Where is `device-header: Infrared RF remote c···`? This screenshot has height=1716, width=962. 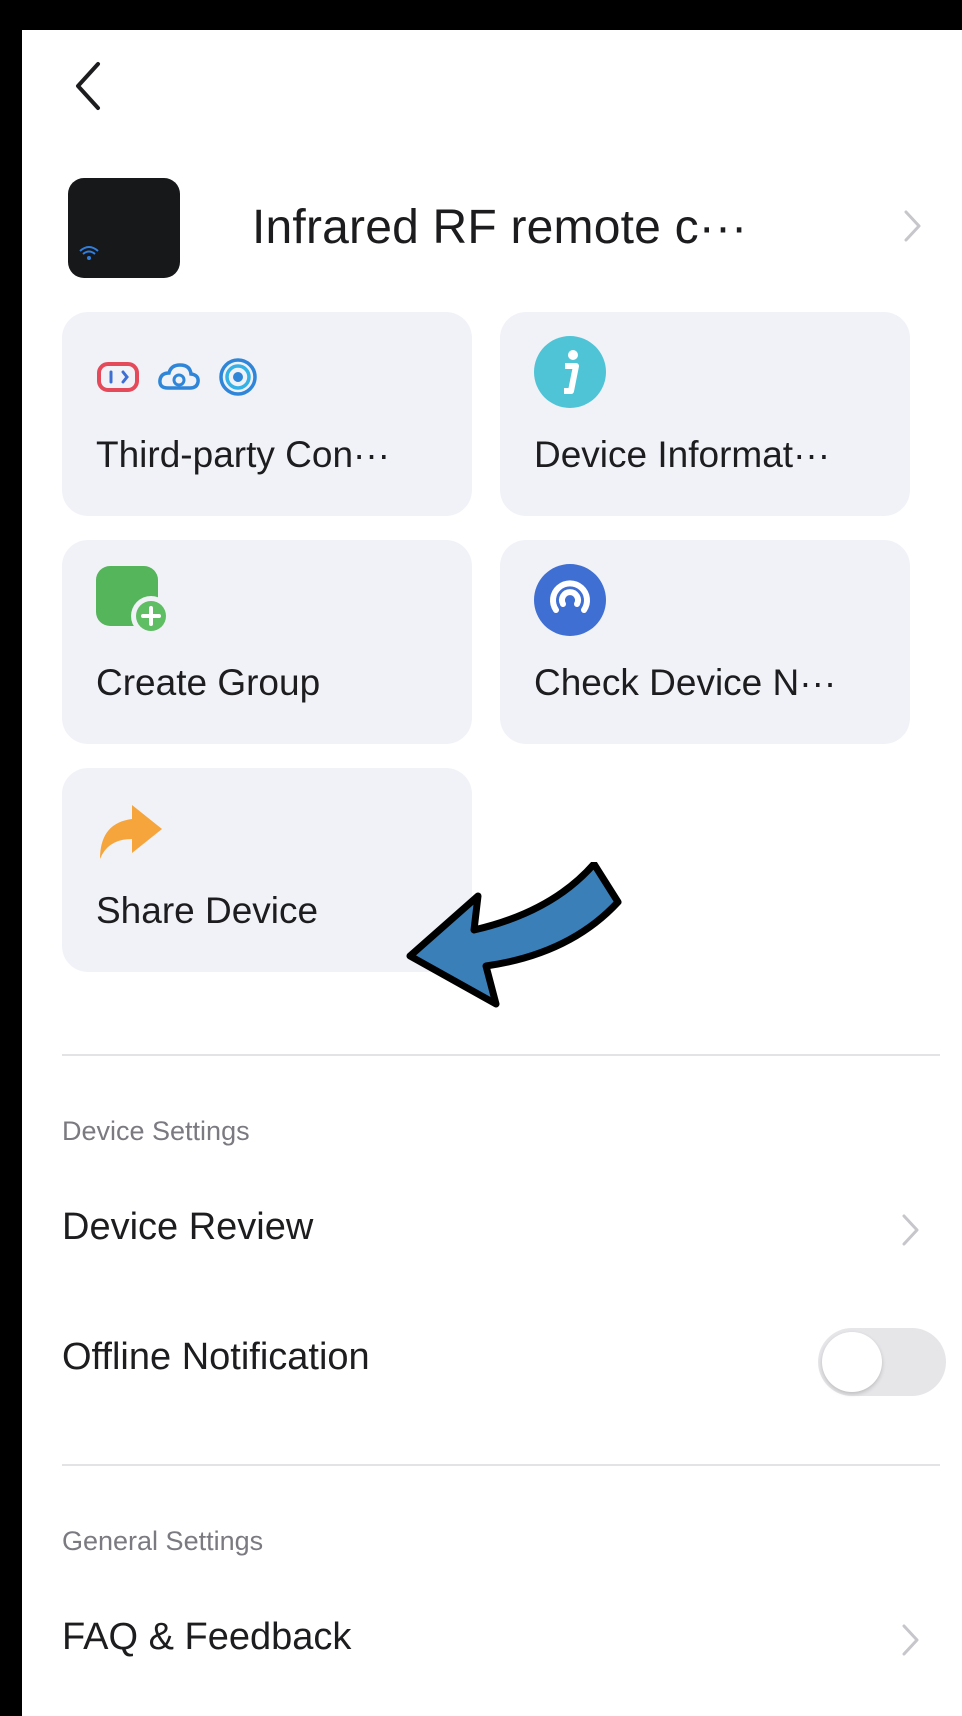 device-header: Infrared RF remote c··· is located at coordinates (498, 230).